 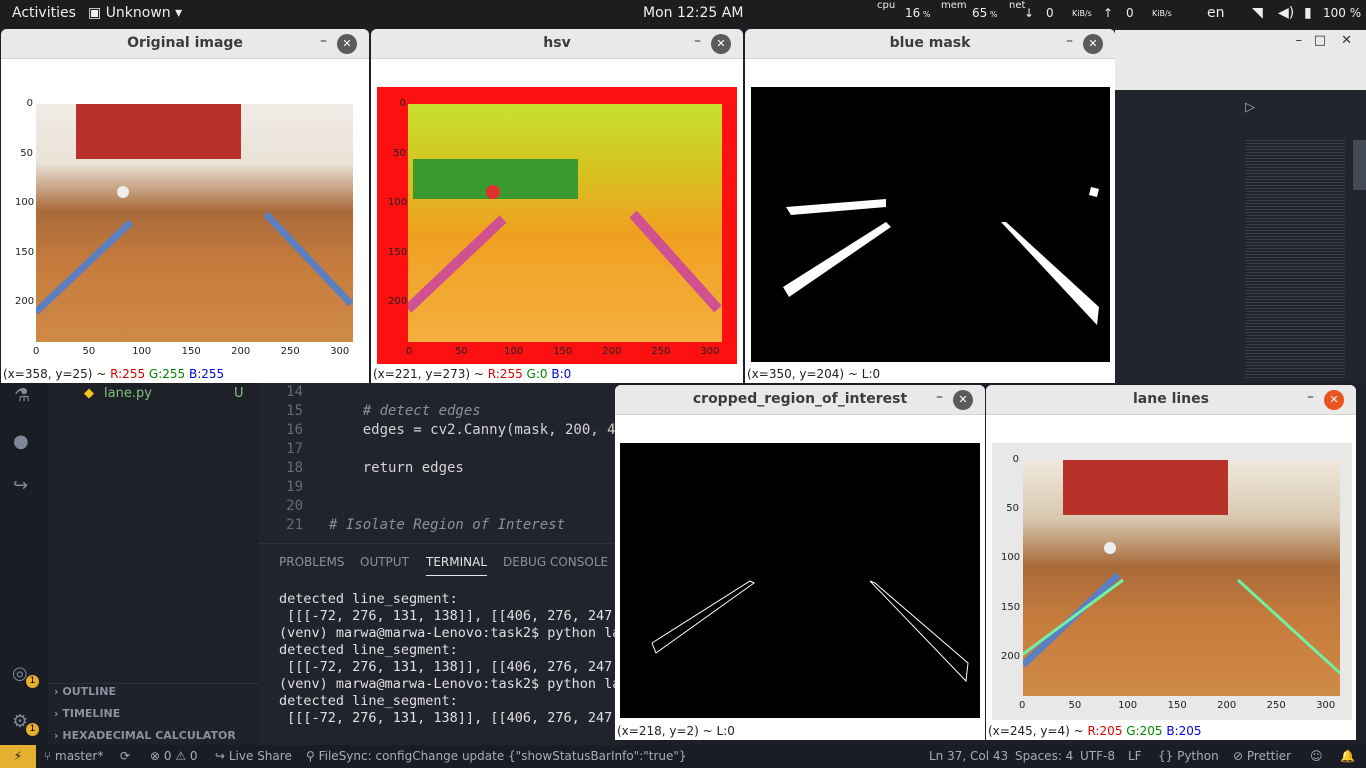 What do you see at coordinates (290, 351) in the screenshot?
I see `x-tick-label: 250` at bounding box center [290, 351].